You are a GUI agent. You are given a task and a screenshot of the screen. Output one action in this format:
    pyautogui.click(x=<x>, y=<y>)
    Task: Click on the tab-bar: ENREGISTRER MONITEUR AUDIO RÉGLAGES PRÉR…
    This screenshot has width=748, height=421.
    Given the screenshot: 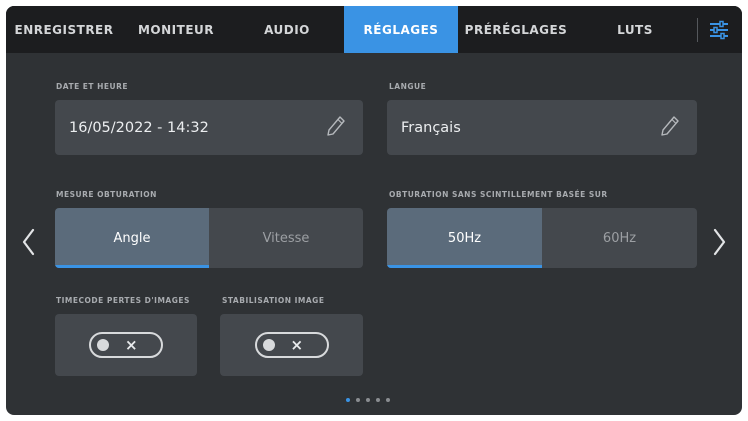 What is the action you would take?
    pyautogui.click(x=374, y=29)
    